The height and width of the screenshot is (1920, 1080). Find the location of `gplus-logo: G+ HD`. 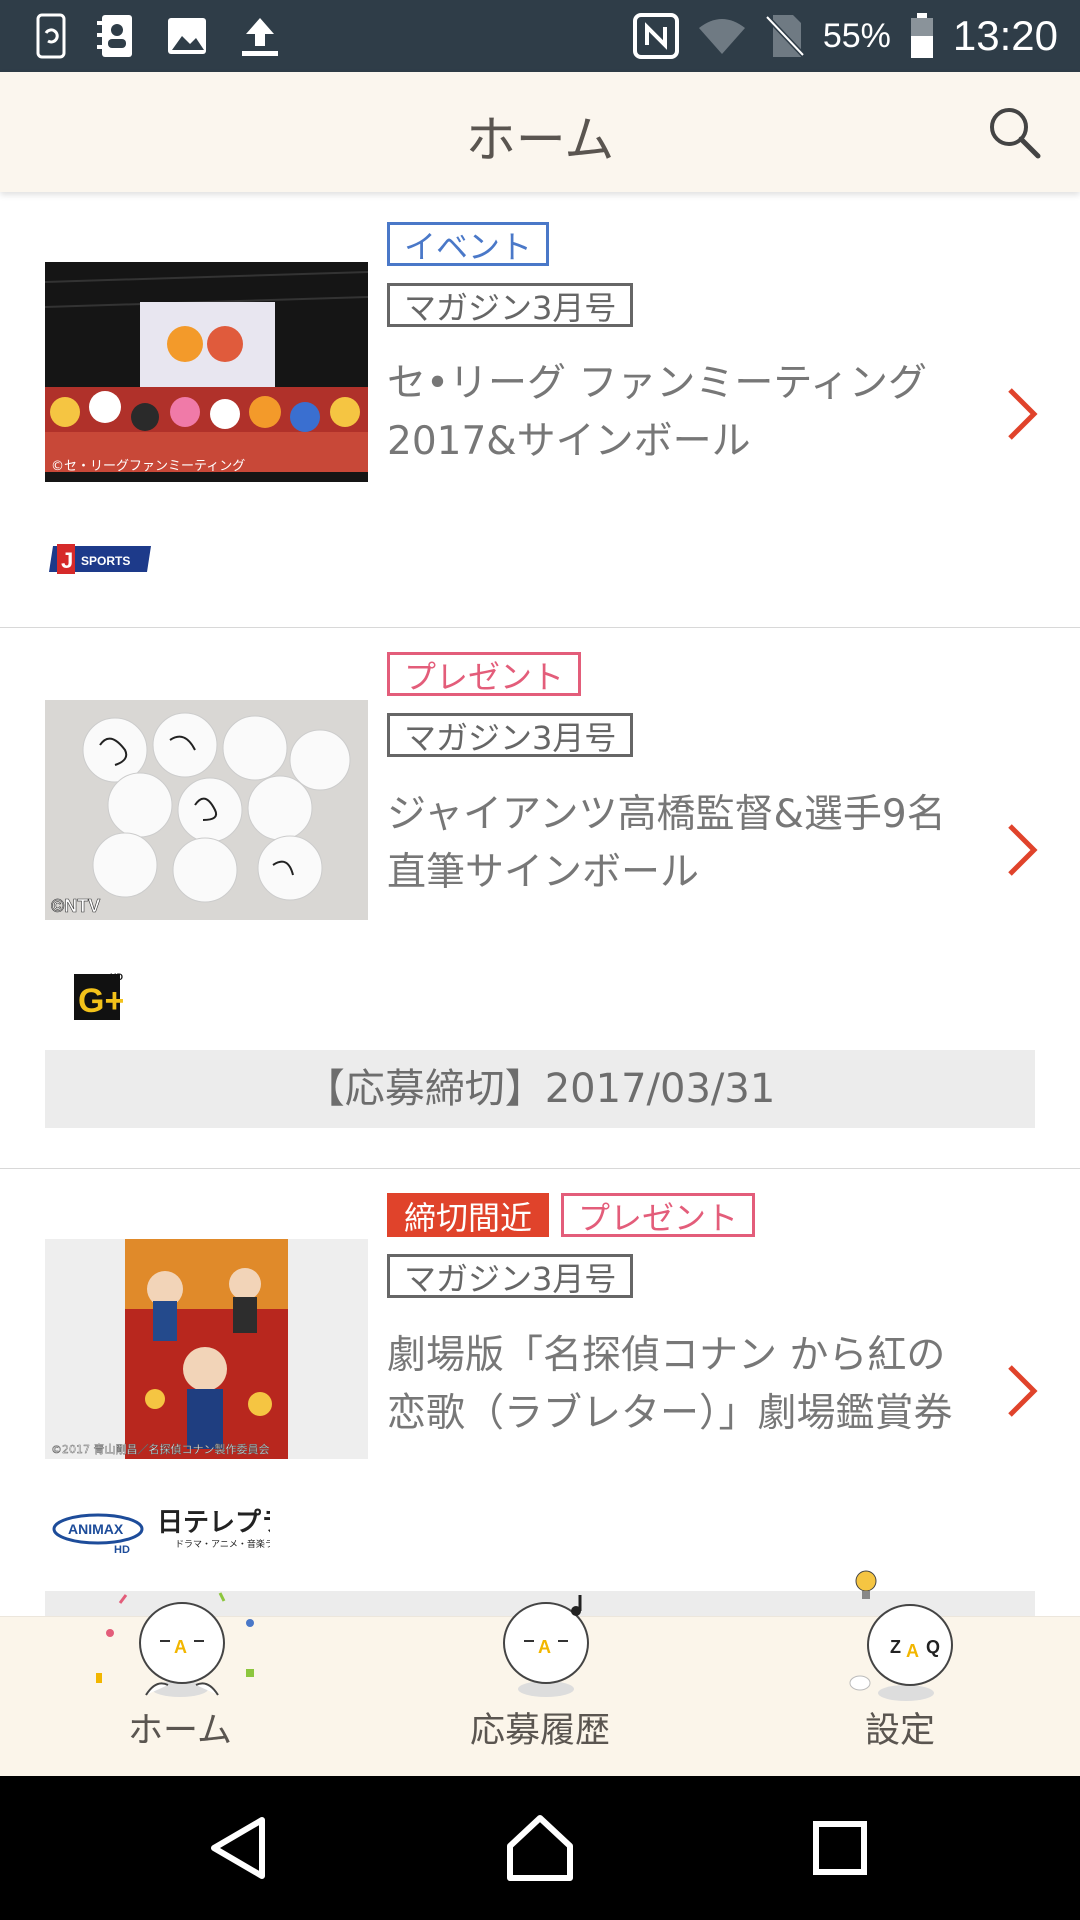

gplus-logo: G+ HD is located at coordinates (99, 996).